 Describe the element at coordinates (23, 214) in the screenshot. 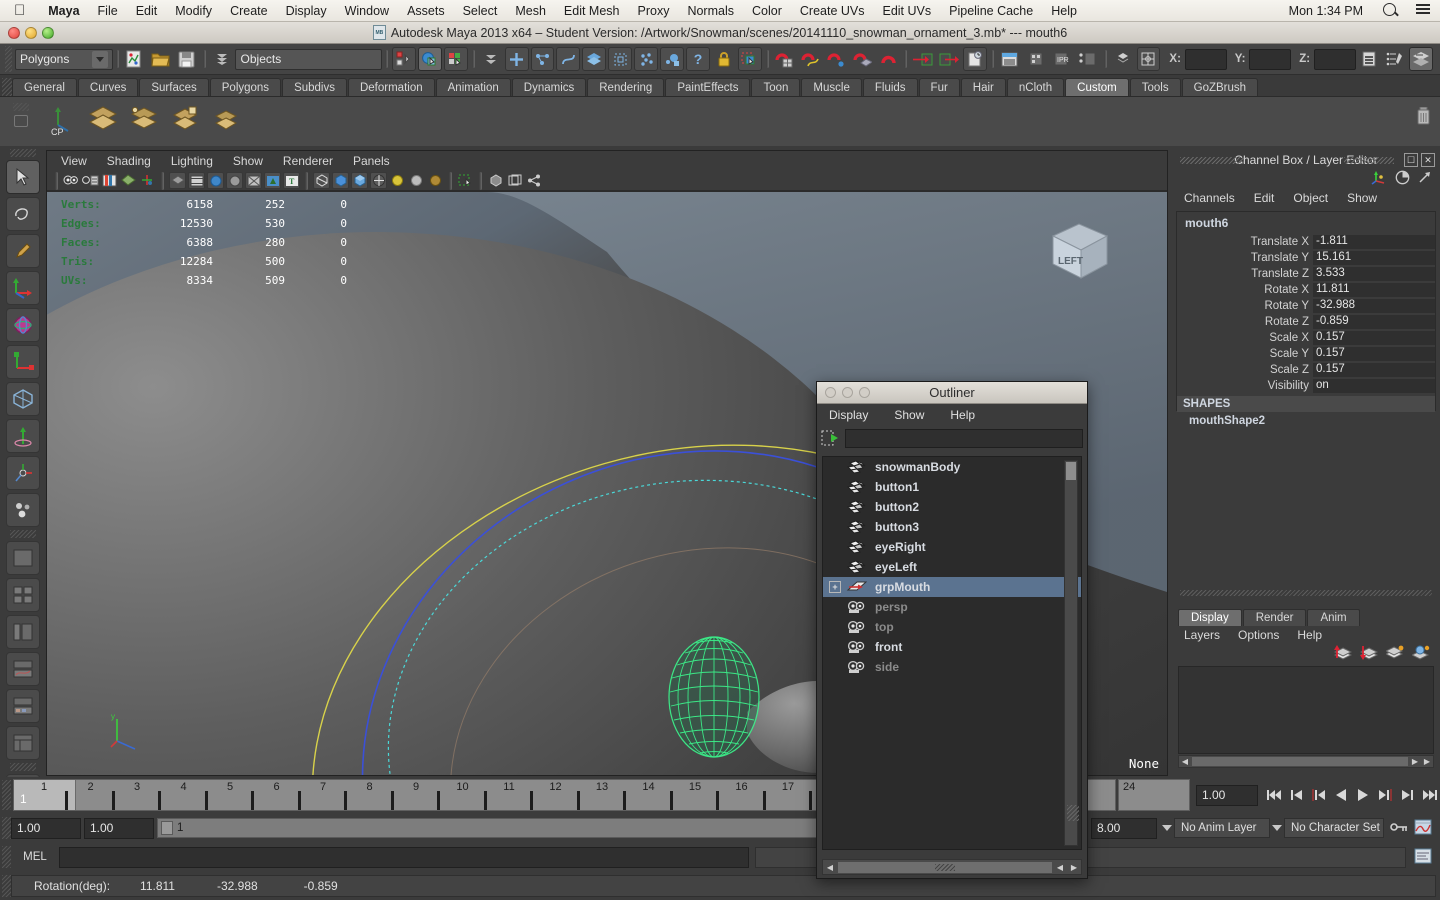

I see `lasso-select-tool` at that location.